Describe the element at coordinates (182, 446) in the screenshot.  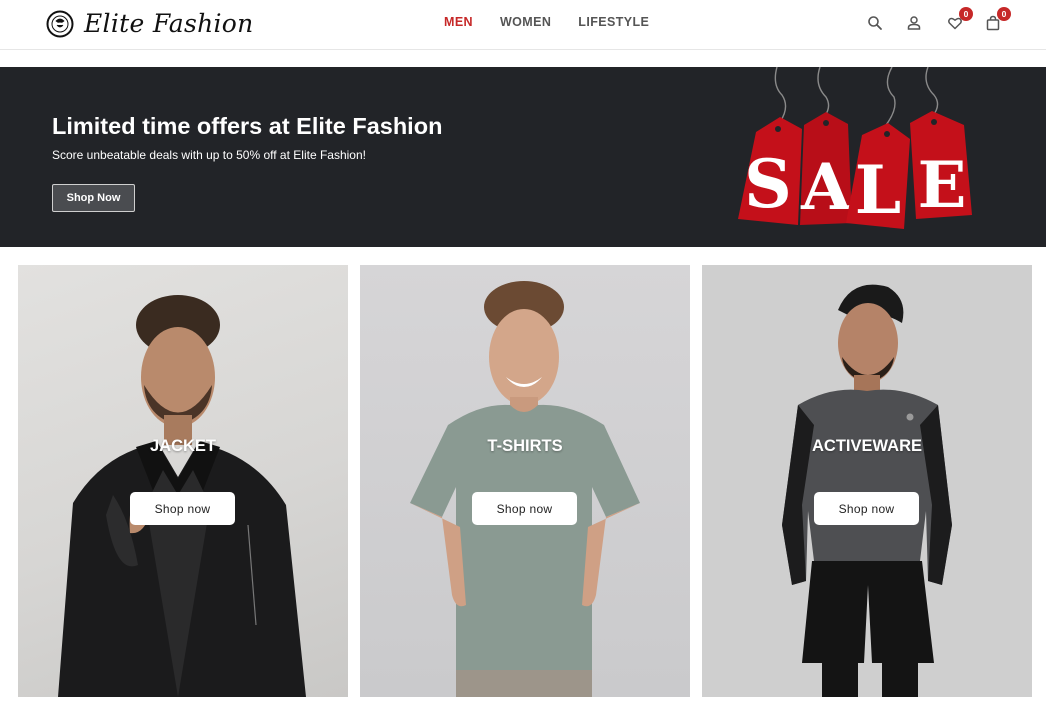
I see `category-title: JACKET` at that location.